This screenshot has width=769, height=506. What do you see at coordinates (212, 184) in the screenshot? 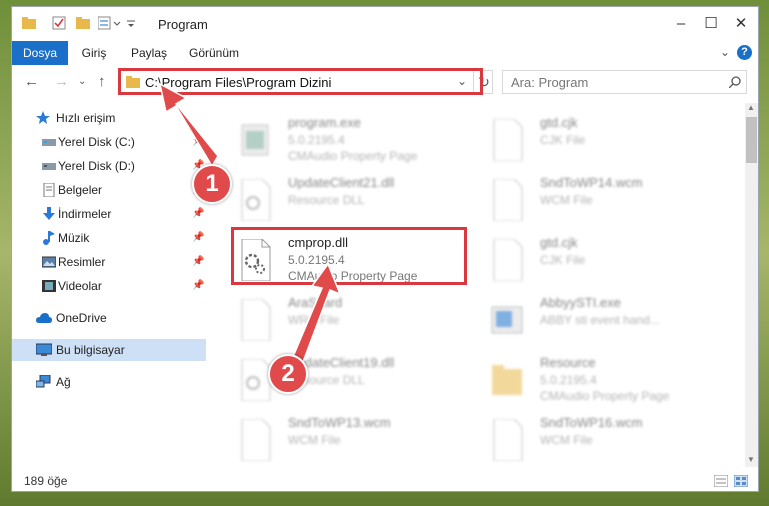
I see `step-marker-1: 1` at bounding box center [212, 184].